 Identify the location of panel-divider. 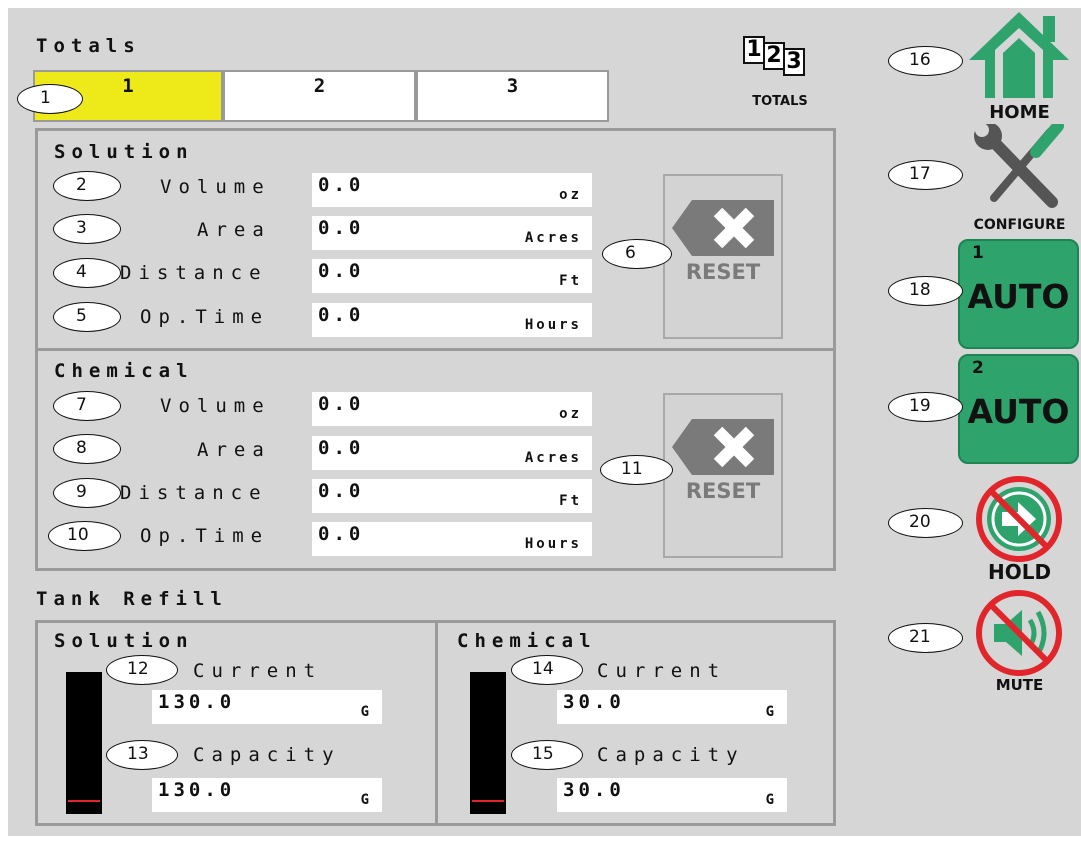
(435, 349).